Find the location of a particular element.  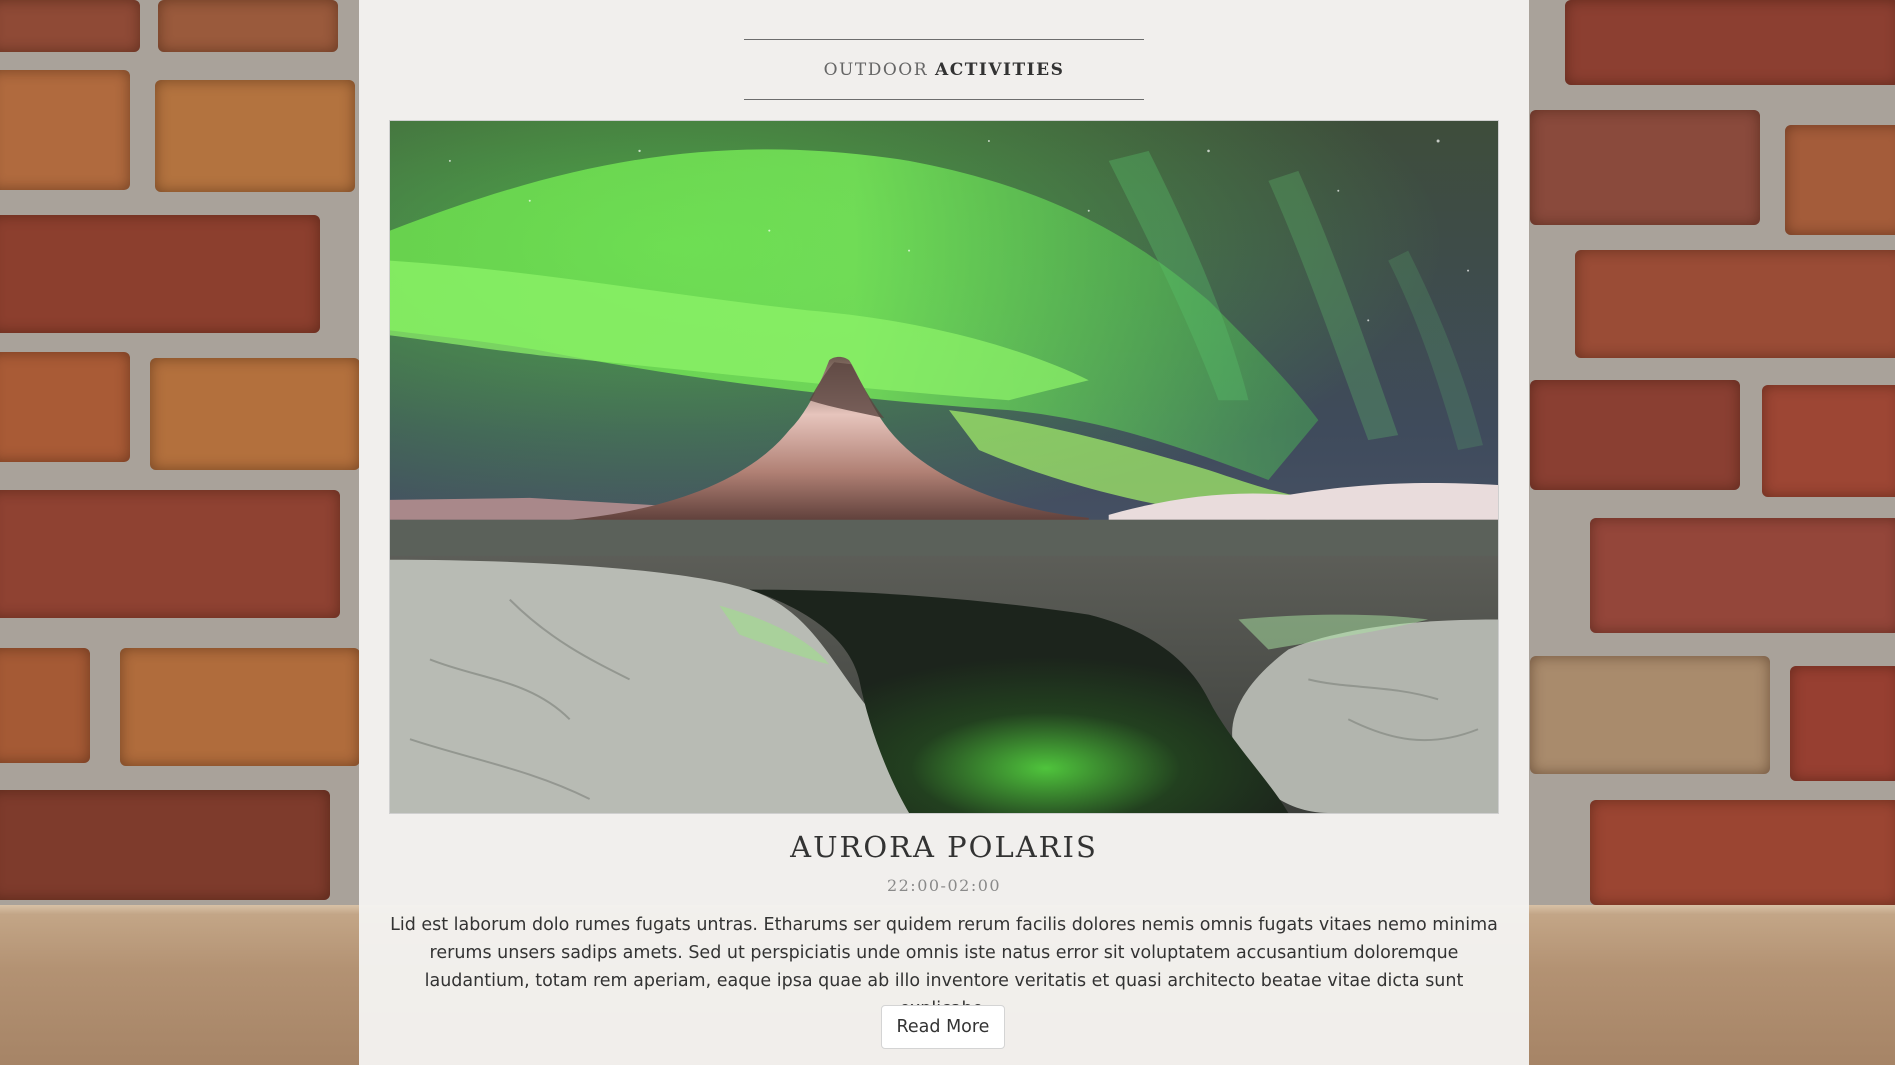

section-title-bold: ACTIVITIES is located at coordinates (1000, 69).